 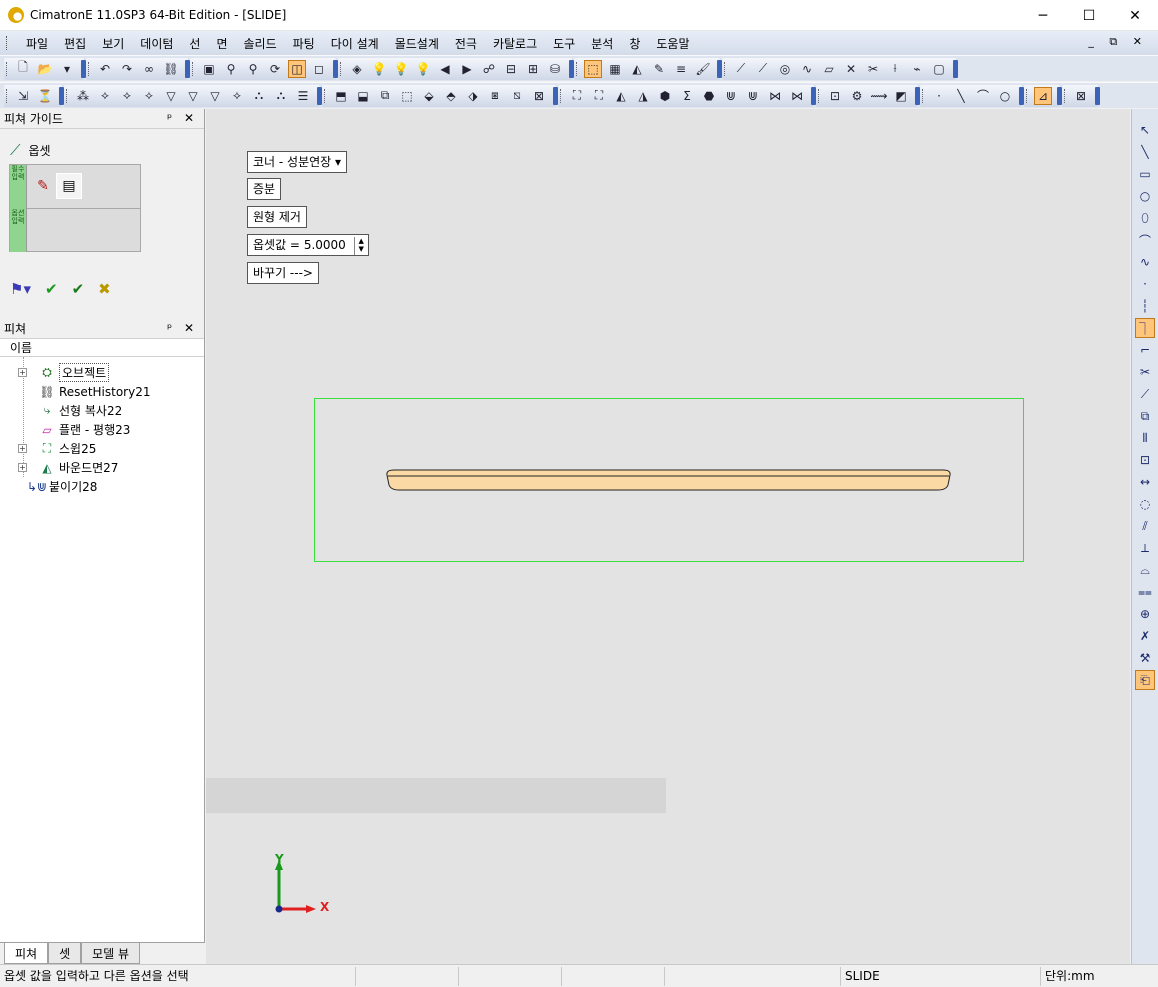 What do you see at coordinates (741, 69) in the screenshot?
I see `line-tool-icon: ⟋` at bounding box center [741, 69].